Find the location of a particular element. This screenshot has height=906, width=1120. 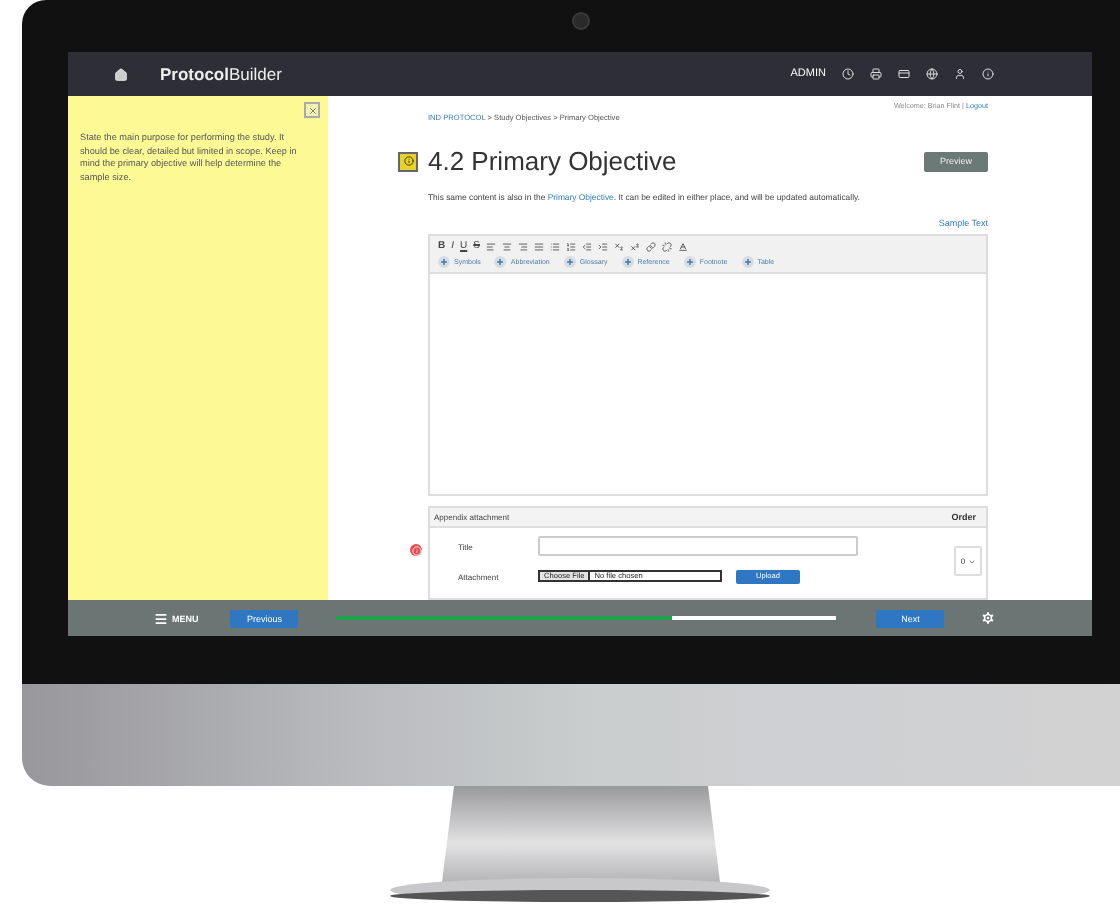

settings-icon is located at coordinates (988, 618).